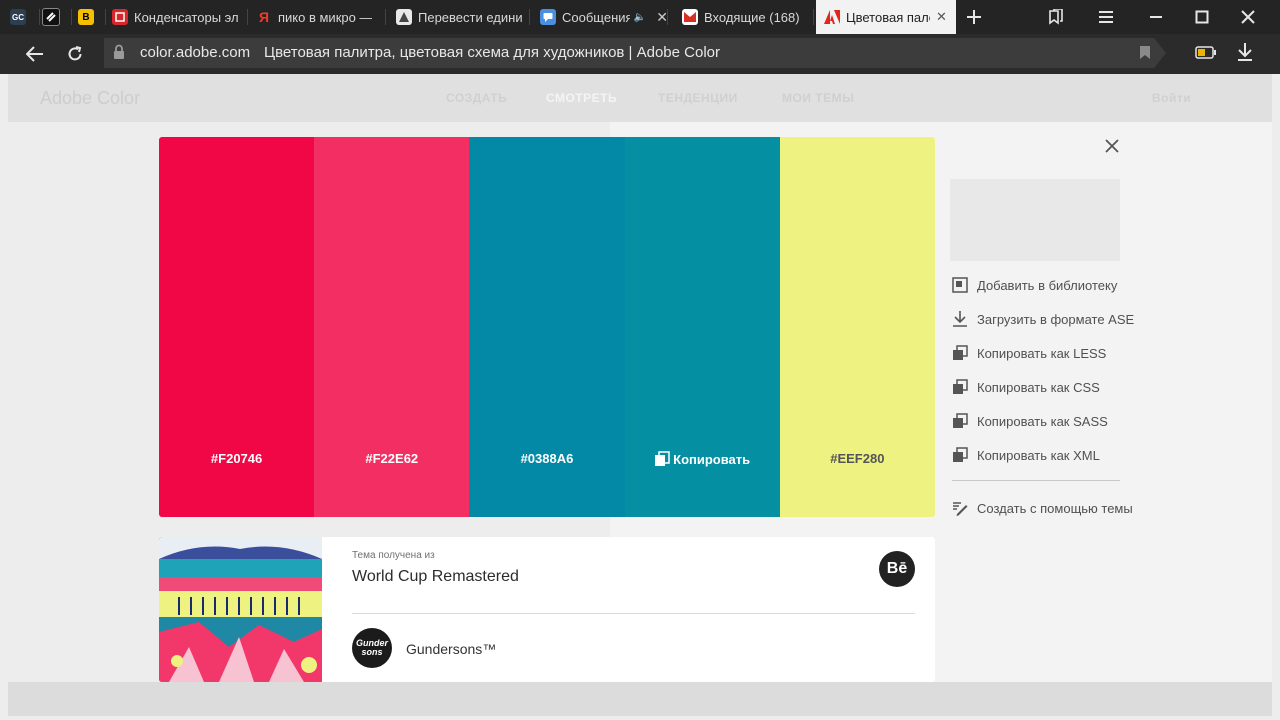 The image size is (1280, 720). I want to click on action-label: Копировать как XML, so click(1038, 455).